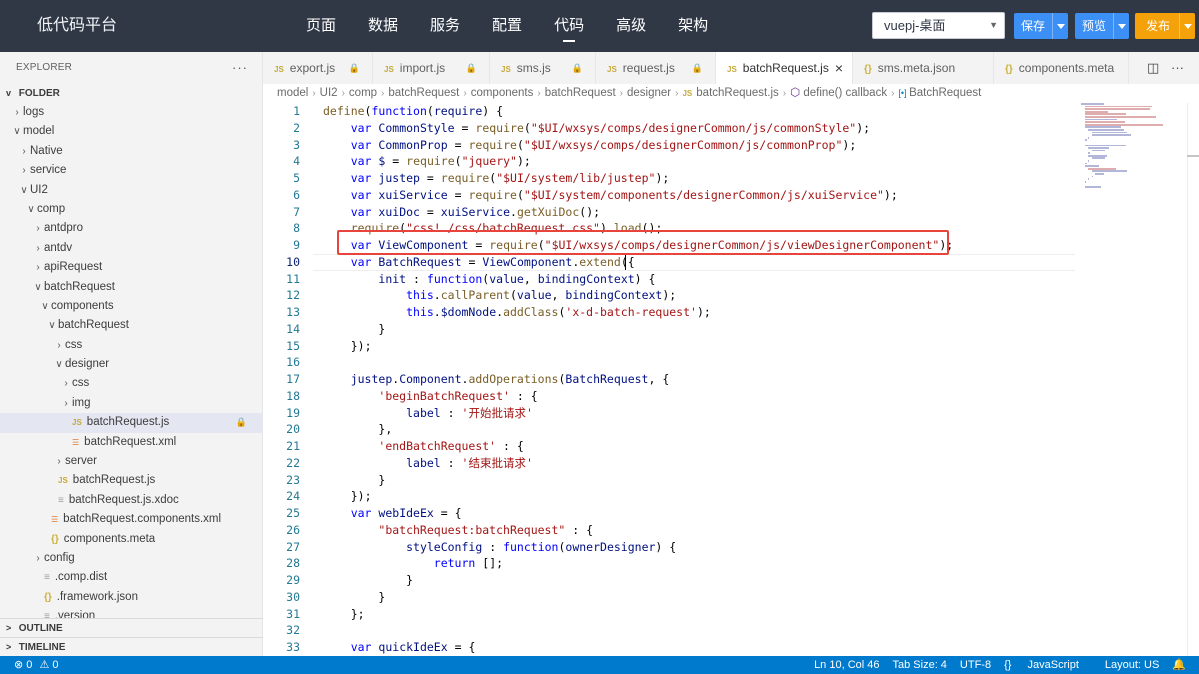 Image resolution: width=1199 pixels, height=674 pixels. I want to click on encoding: UTF-8, so click(975, 665).